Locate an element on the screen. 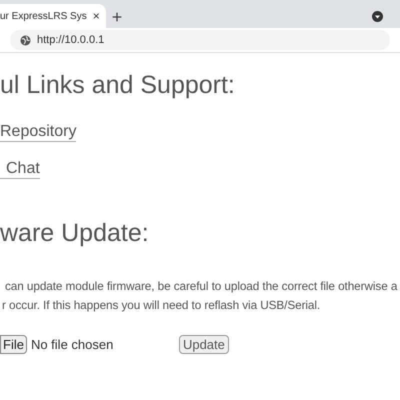 Image resolution: width=400 pixels, height=400 pixels. link: Repository is located at coordinates (38, 132).